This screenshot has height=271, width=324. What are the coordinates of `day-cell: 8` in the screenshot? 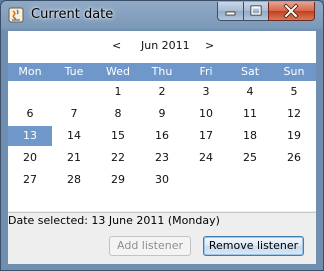 It's located at (118, 114).